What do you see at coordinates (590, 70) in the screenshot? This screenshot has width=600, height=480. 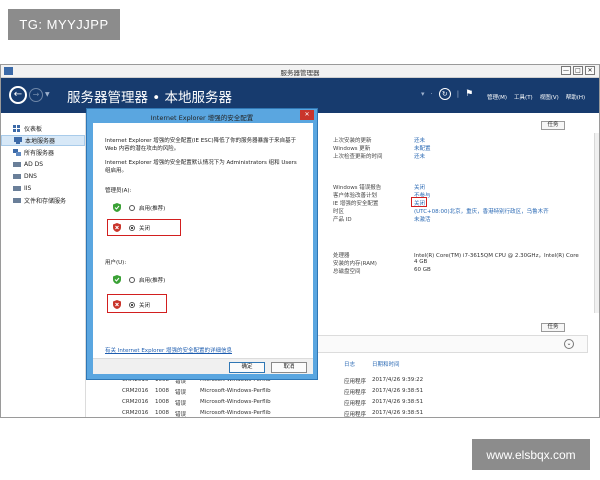 I see `close-button: ✕` at bounding box center [590, 70].